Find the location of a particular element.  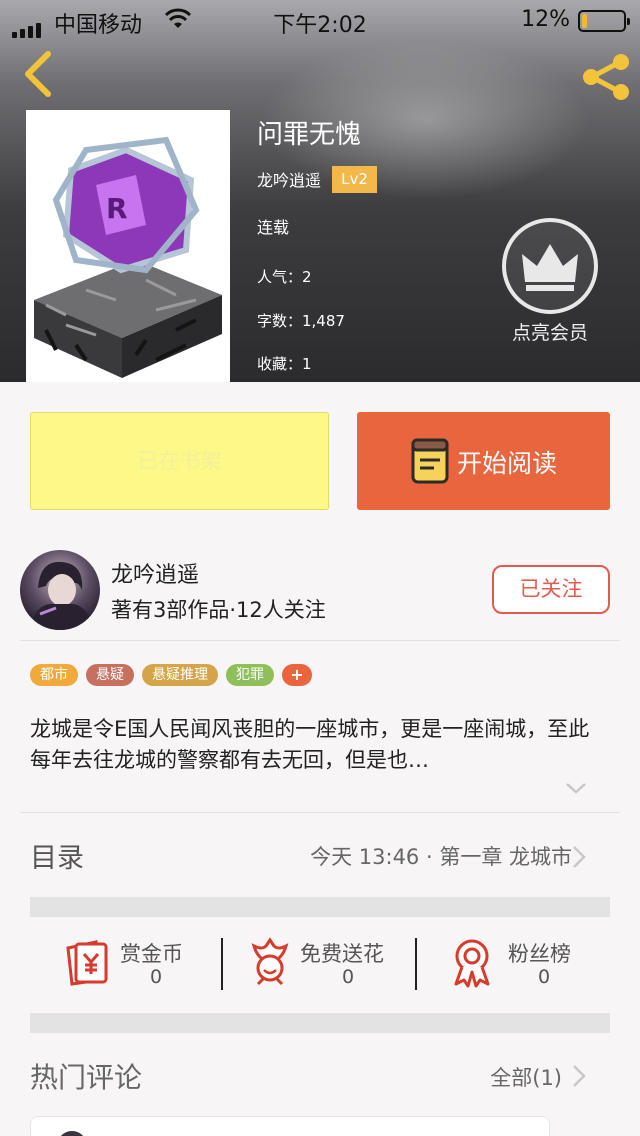

book-author-link: 龙吟逍遥 is located at coordinates (289, 179).